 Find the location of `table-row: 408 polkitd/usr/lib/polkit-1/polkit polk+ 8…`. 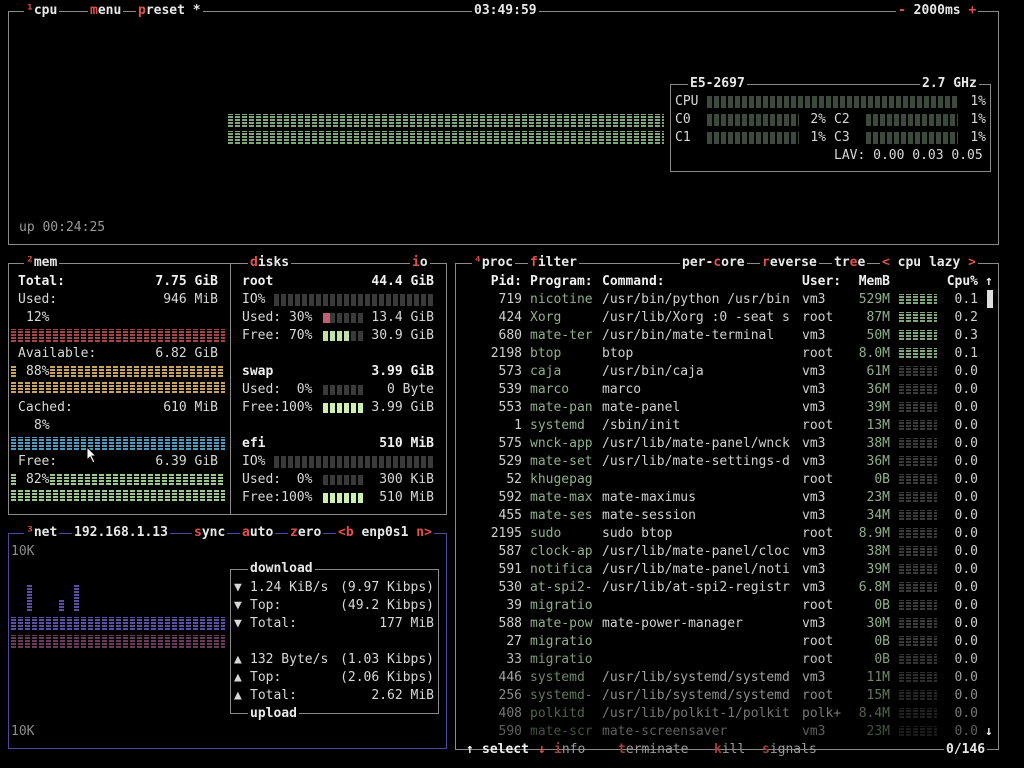

table-row: 408 polkitd/usr/lib/polkit-1/polkit polk+ 8… is located at coordinates (722, 714).